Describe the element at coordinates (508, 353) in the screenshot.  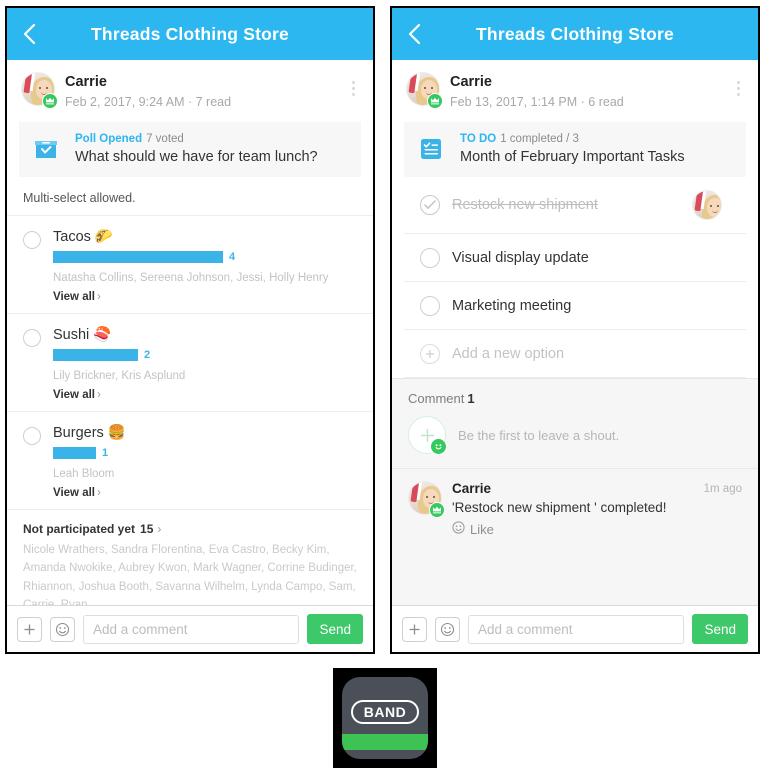
I see `add-new-option-label: Add a new option` at that location.